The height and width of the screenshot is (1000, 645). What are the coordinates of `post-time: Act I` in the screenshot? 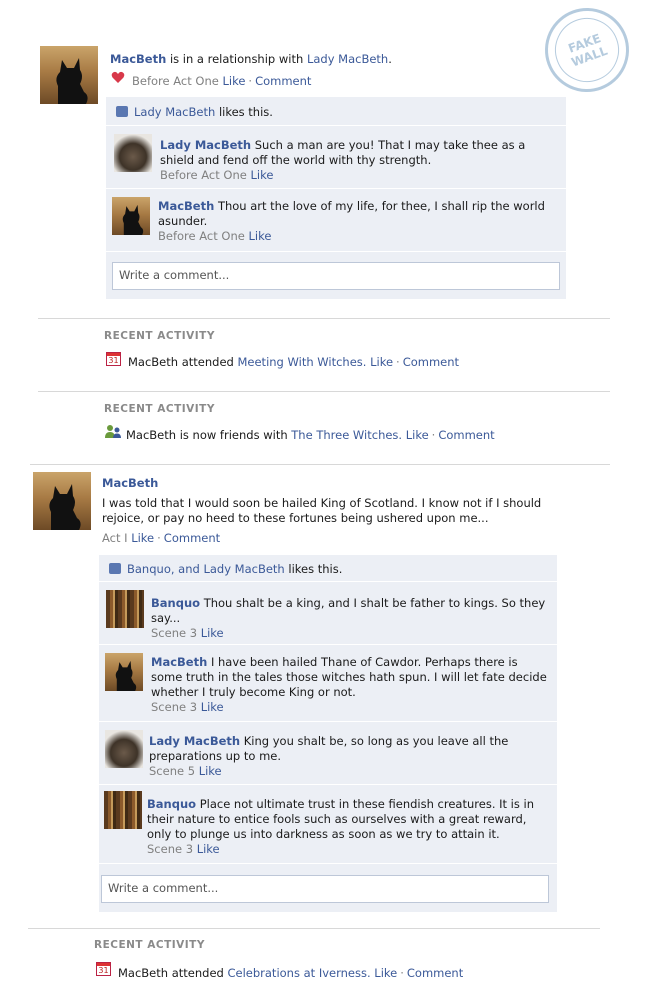 It's located at (115, 538).